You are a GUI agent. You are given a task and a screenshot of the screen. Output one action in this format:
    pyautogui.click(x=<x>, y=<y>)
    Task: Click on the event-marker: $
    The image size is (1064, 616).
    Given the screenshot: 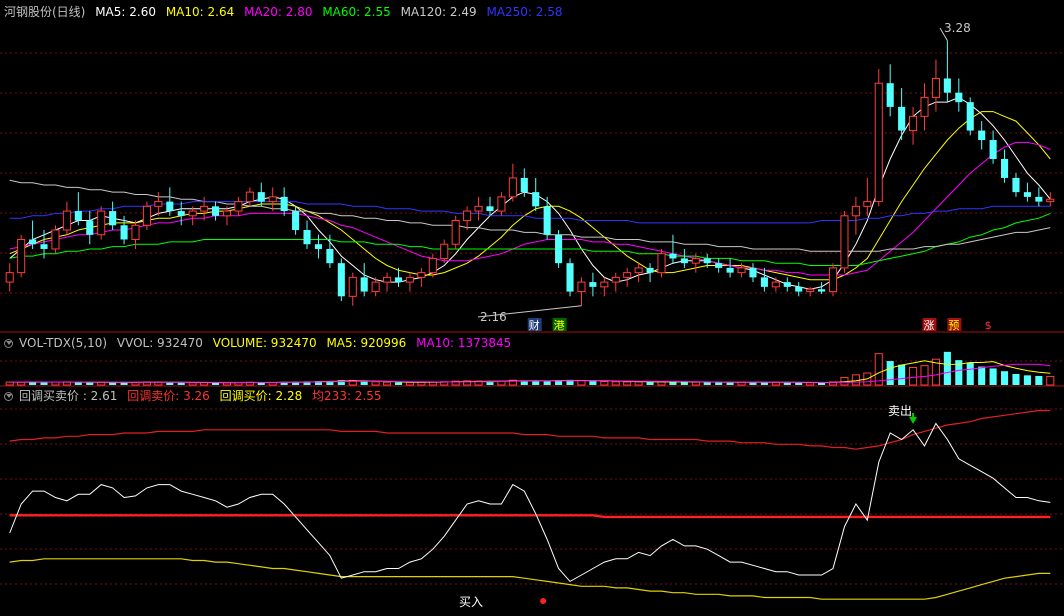 What is the action you would take?
    pyautogui.click(x=988, y=325)
    